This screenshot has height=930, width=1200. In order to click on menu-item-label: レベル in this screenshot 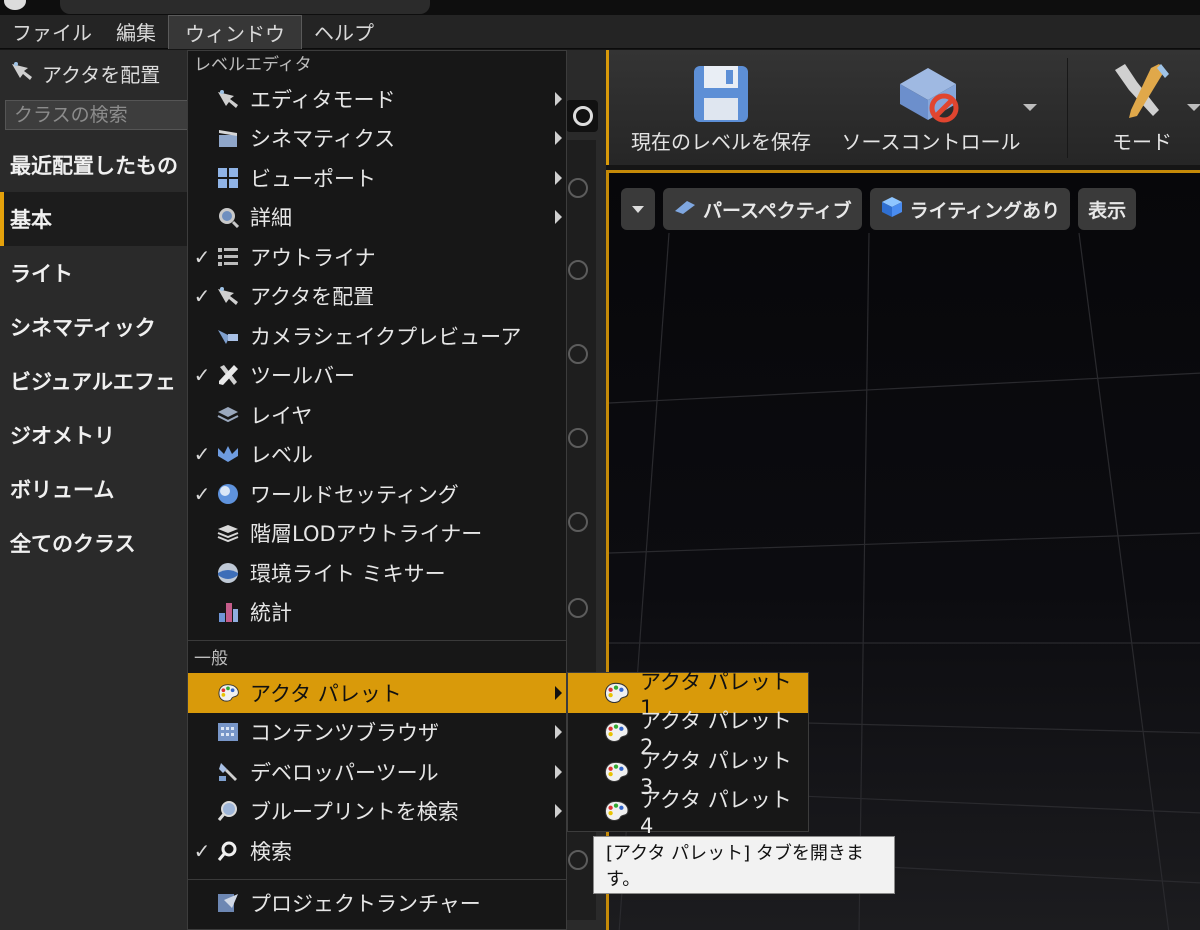, I will do `click(281, 455)`.